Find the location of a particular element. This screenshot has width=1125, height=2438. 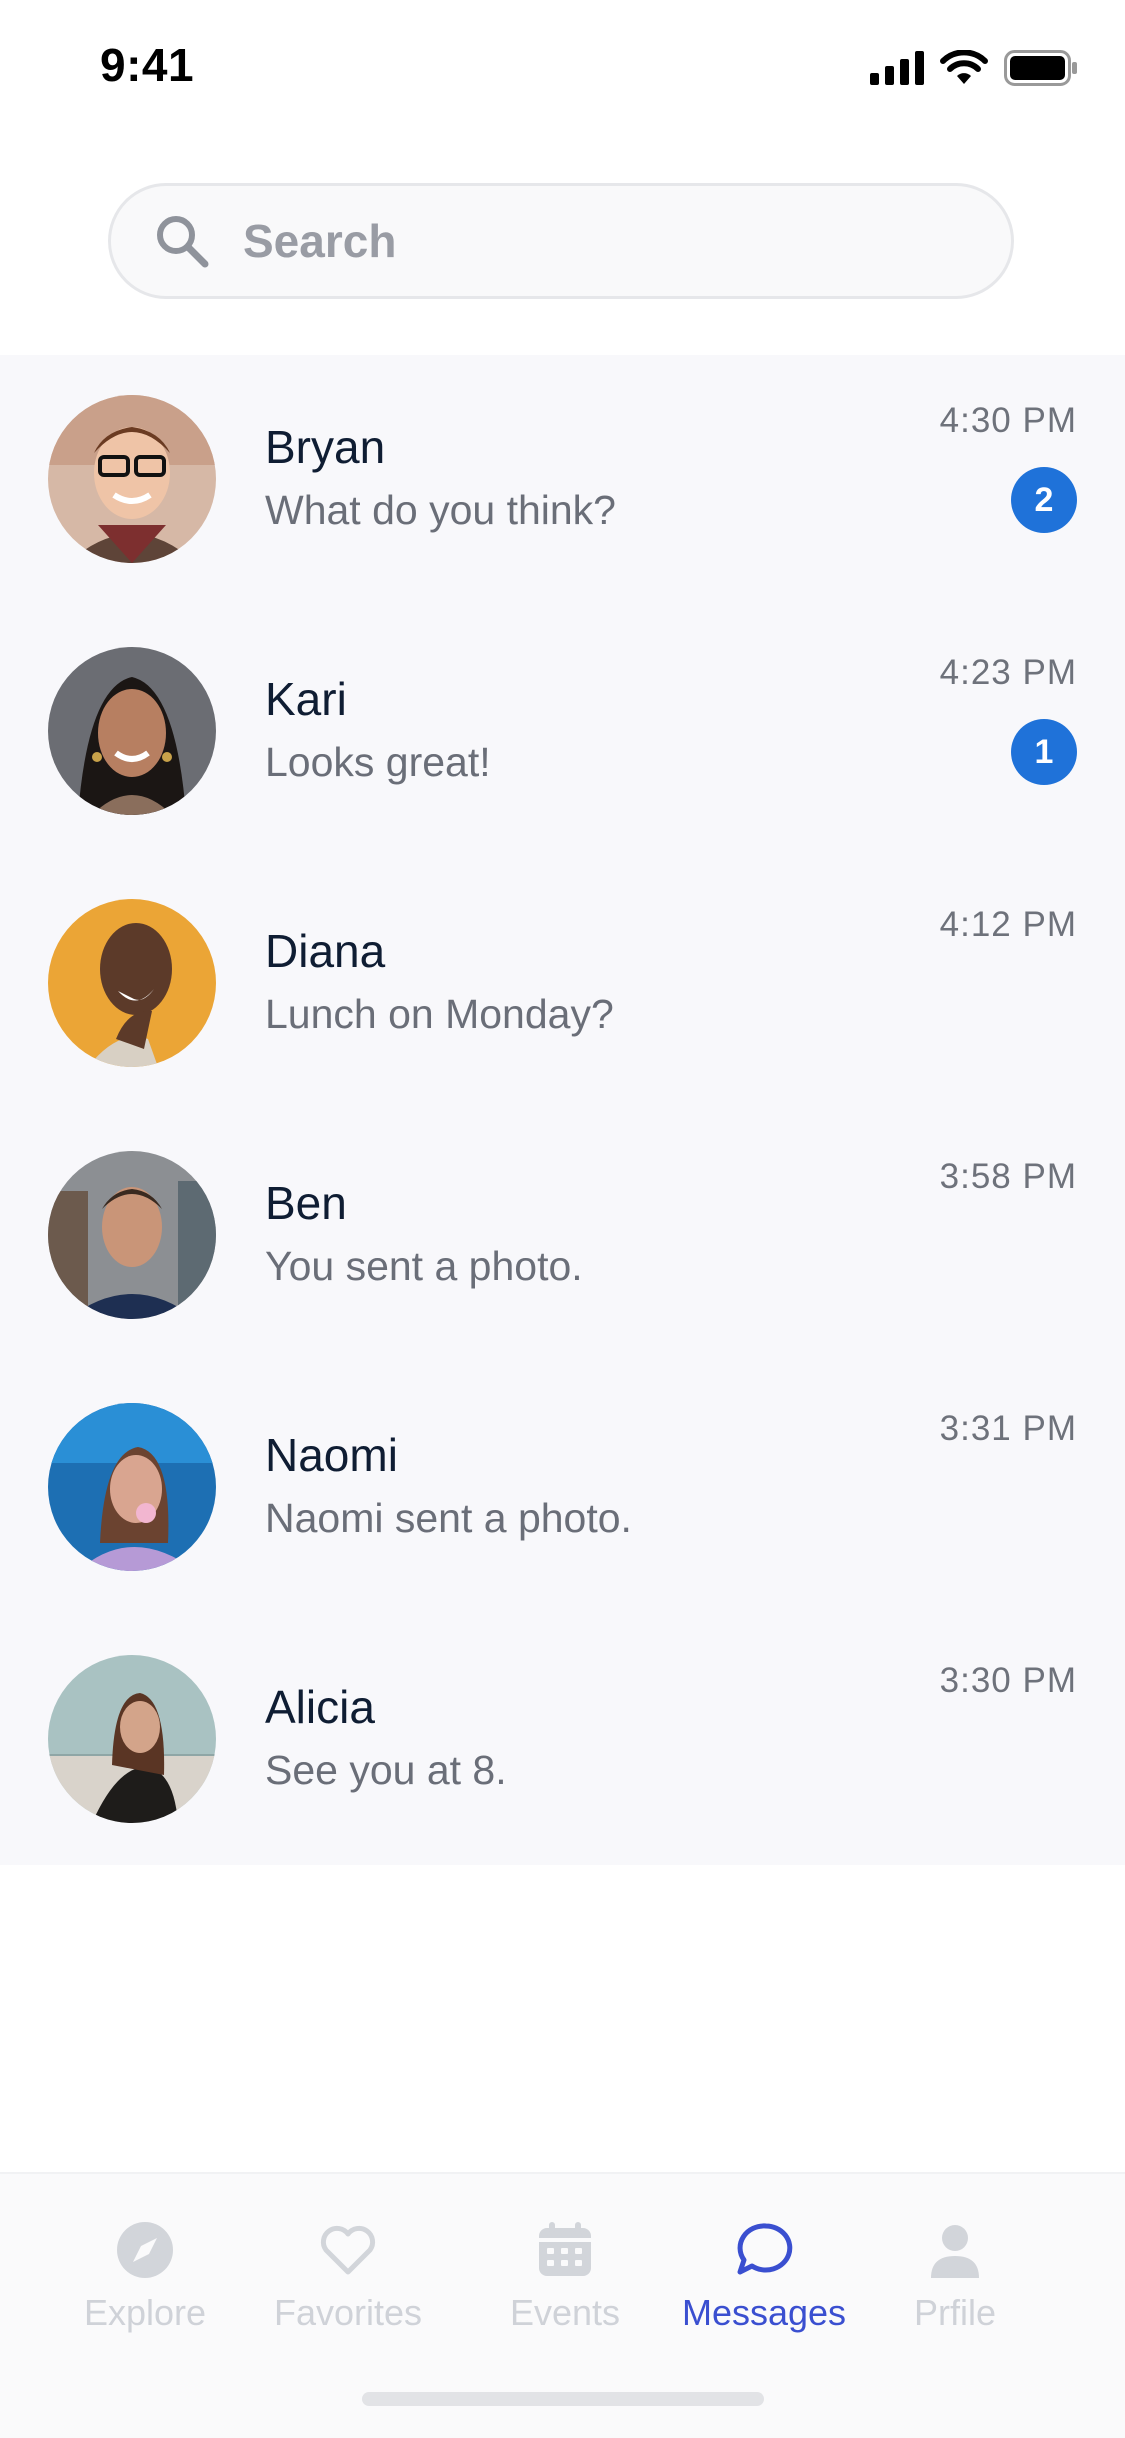

contact-name: Alicia is located at coordinates (320, 1707).